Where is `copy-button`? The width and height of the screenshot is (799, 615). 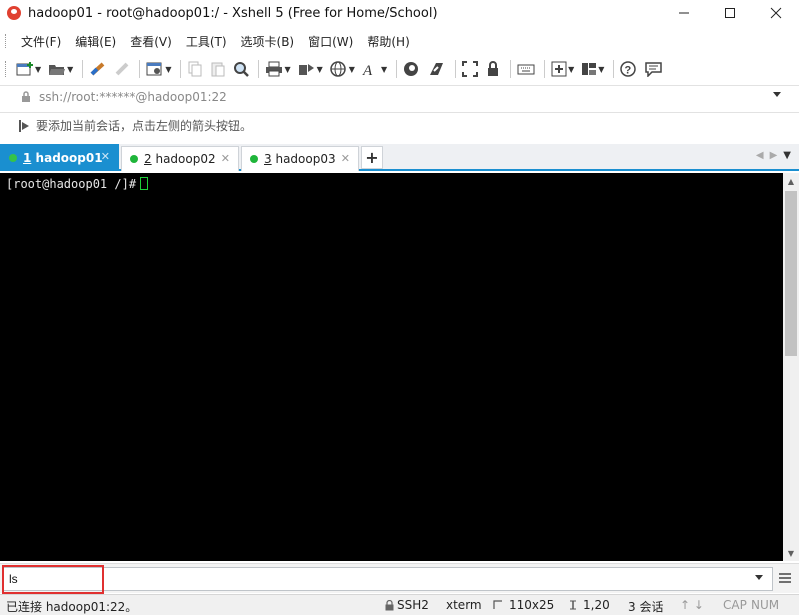 copy-button is located at coordinates (195, 69).